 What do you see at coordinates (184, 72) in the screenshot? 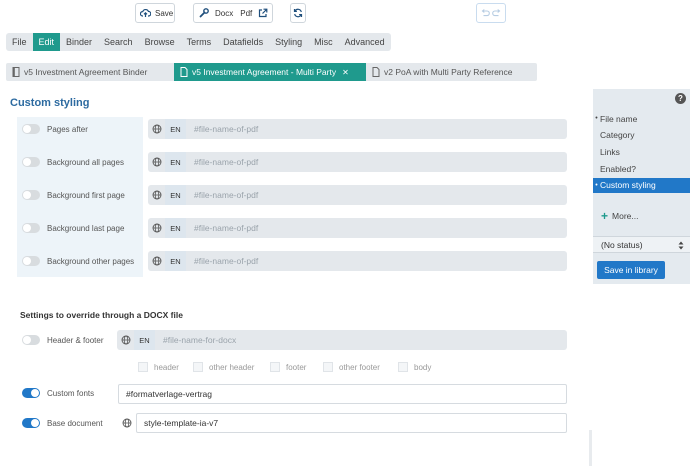
I see `document-icon` at bounding box center [184, 72].